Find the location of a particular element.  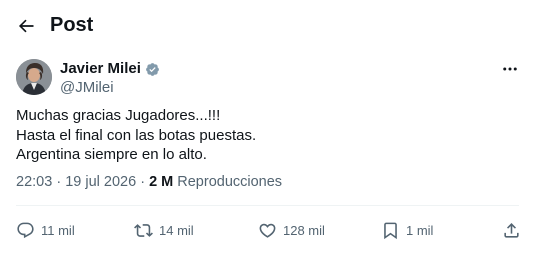

reply-icon is located at coordinates (25, 230).